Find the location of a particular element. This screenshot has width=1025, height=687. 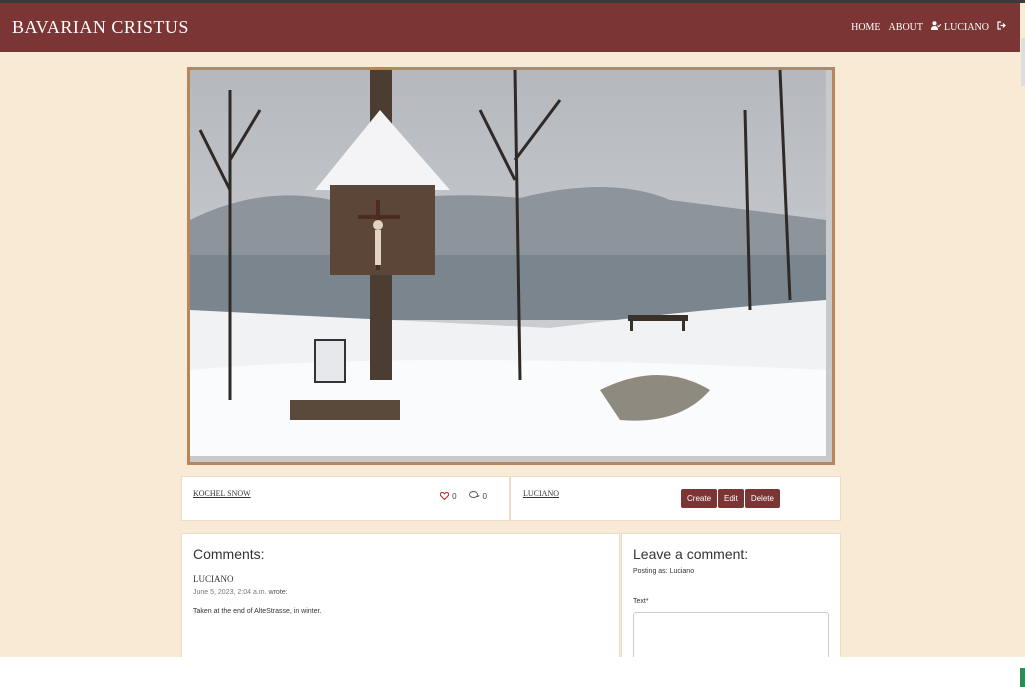

like-button: 0 is located at coordinates (448, 496).